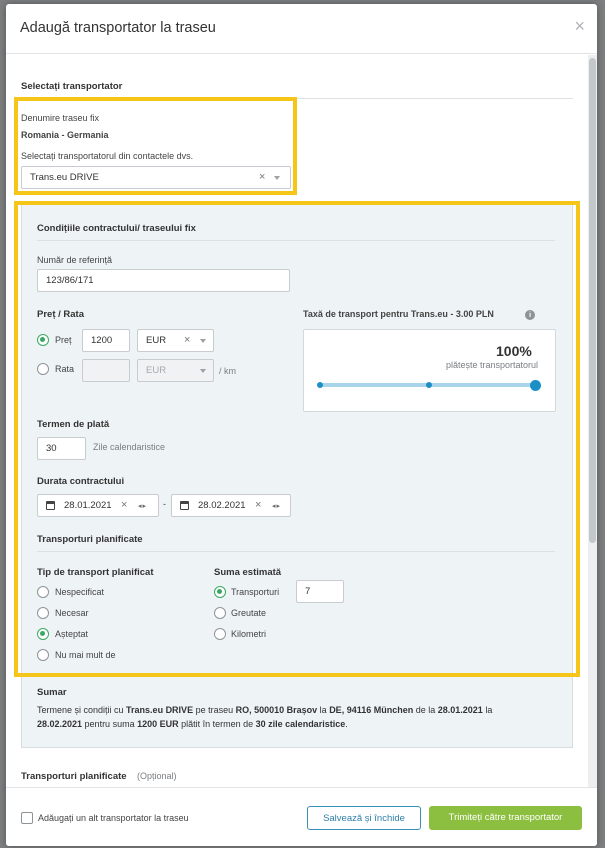  What do you see at coordinates (52, 692) in the screenshot?
I see `summary-title: Sumar` at bounding box center [52, 692].